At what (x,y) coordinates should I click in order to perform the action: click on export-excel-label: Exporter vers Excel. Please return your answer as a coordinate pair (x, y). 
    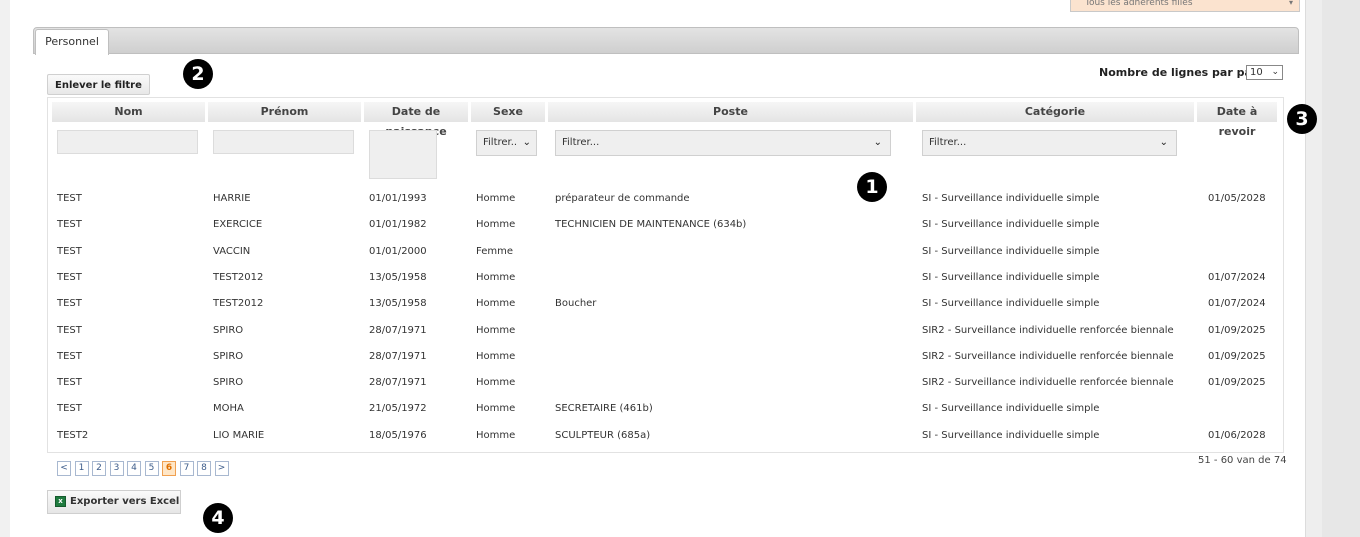
    Looking at the image, I should click on (125, 501).